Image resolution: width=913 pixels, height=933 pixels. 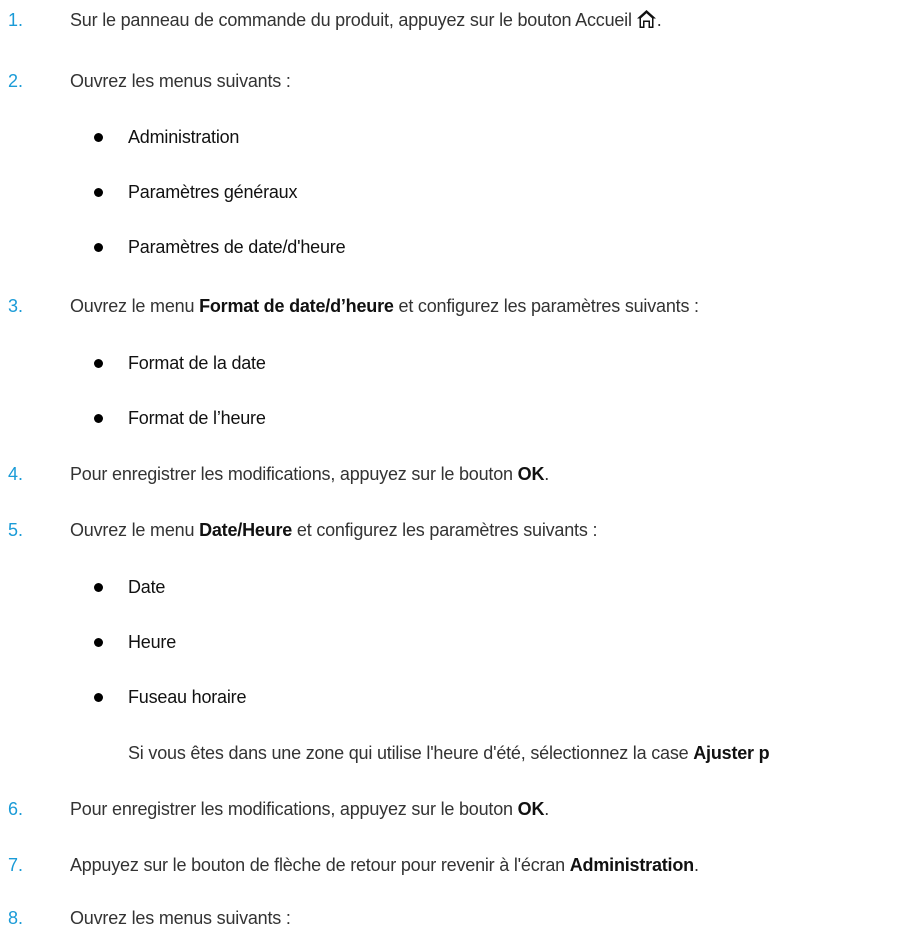 I want to click on menu-item-date-time-settings: Paramètres de date/d'heure, so click(x=237, y=247).